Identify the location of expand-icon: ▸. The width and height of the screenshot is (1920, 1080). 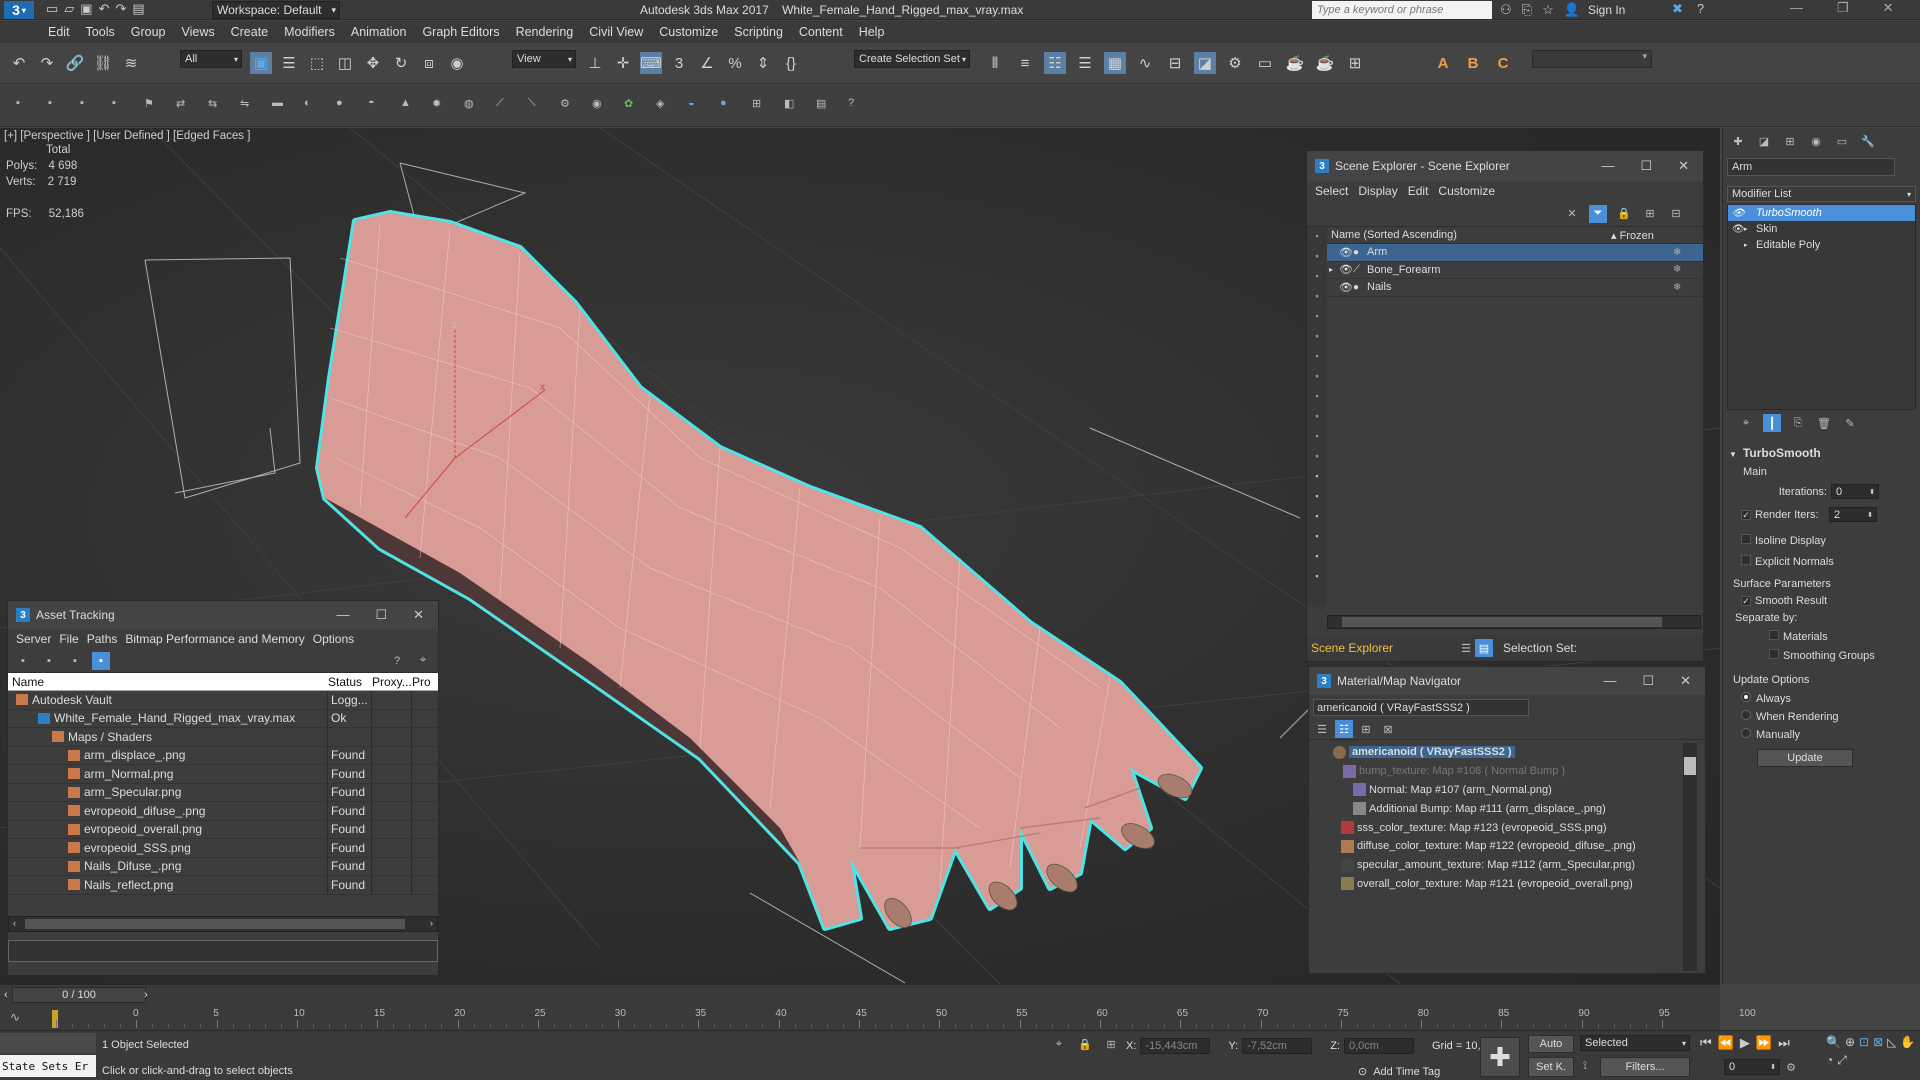
(1750, 229).